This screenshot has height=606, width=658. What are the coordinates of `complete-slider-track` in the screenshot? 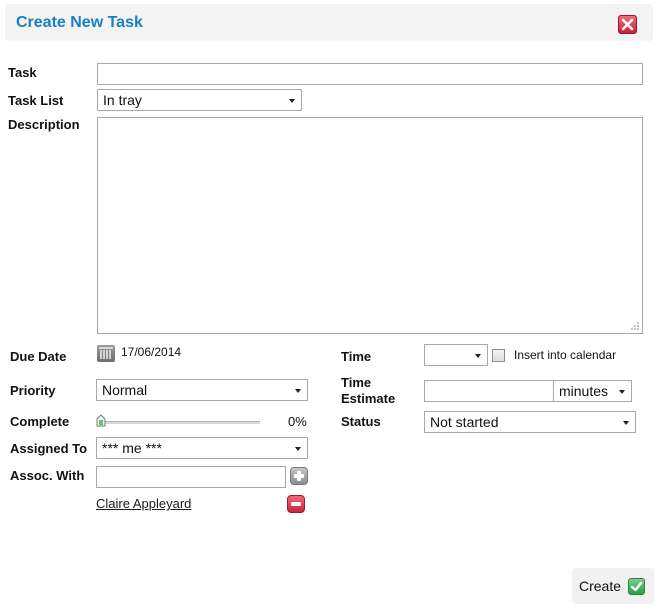 It's located at (179, 422).